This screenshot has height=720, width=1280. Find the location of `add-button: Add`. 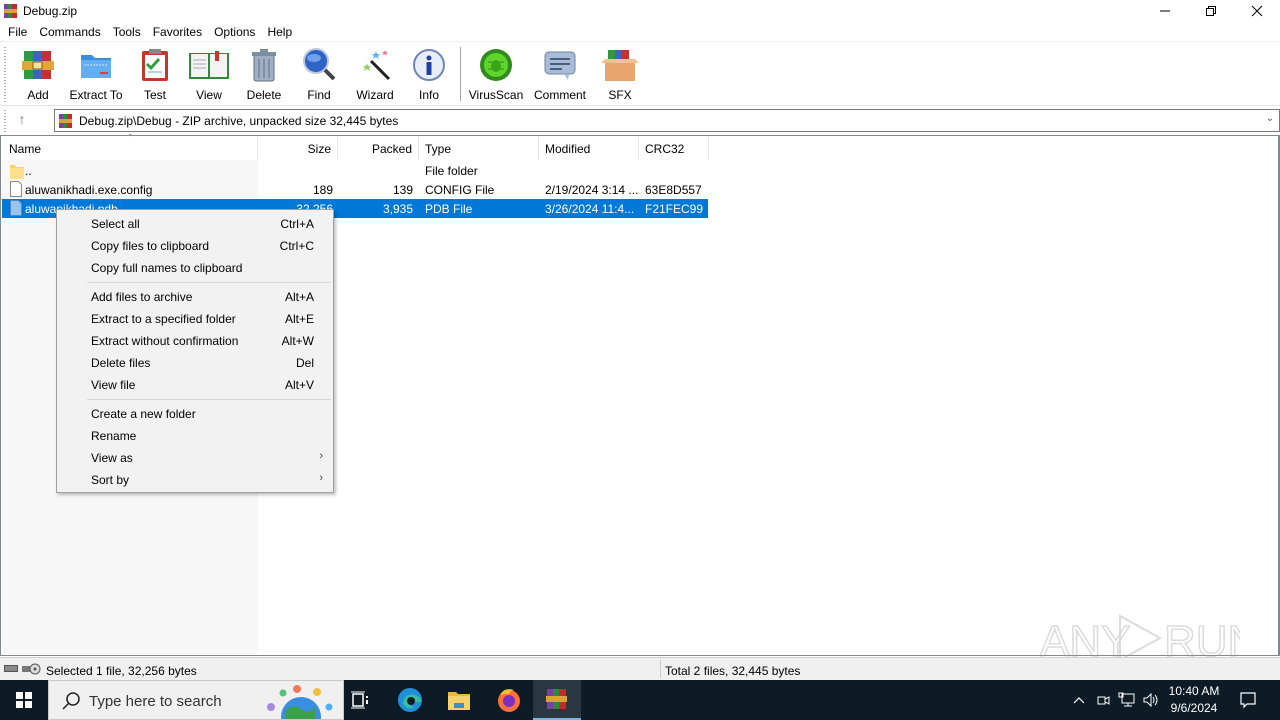

add-button: Add is located at coordinates (38, 75).